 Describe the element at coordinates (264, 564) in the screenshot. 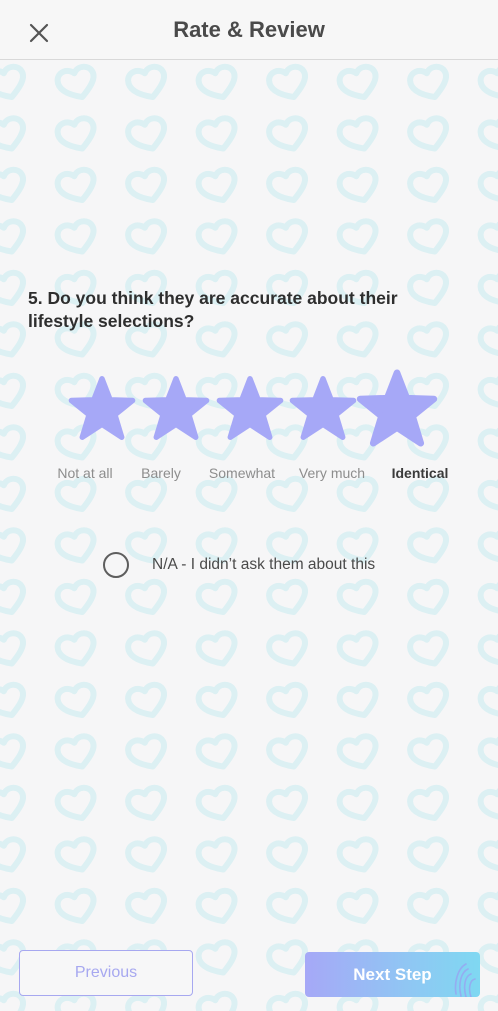

I see `na-label: N/A - I didn’t ask them about this` at that location.